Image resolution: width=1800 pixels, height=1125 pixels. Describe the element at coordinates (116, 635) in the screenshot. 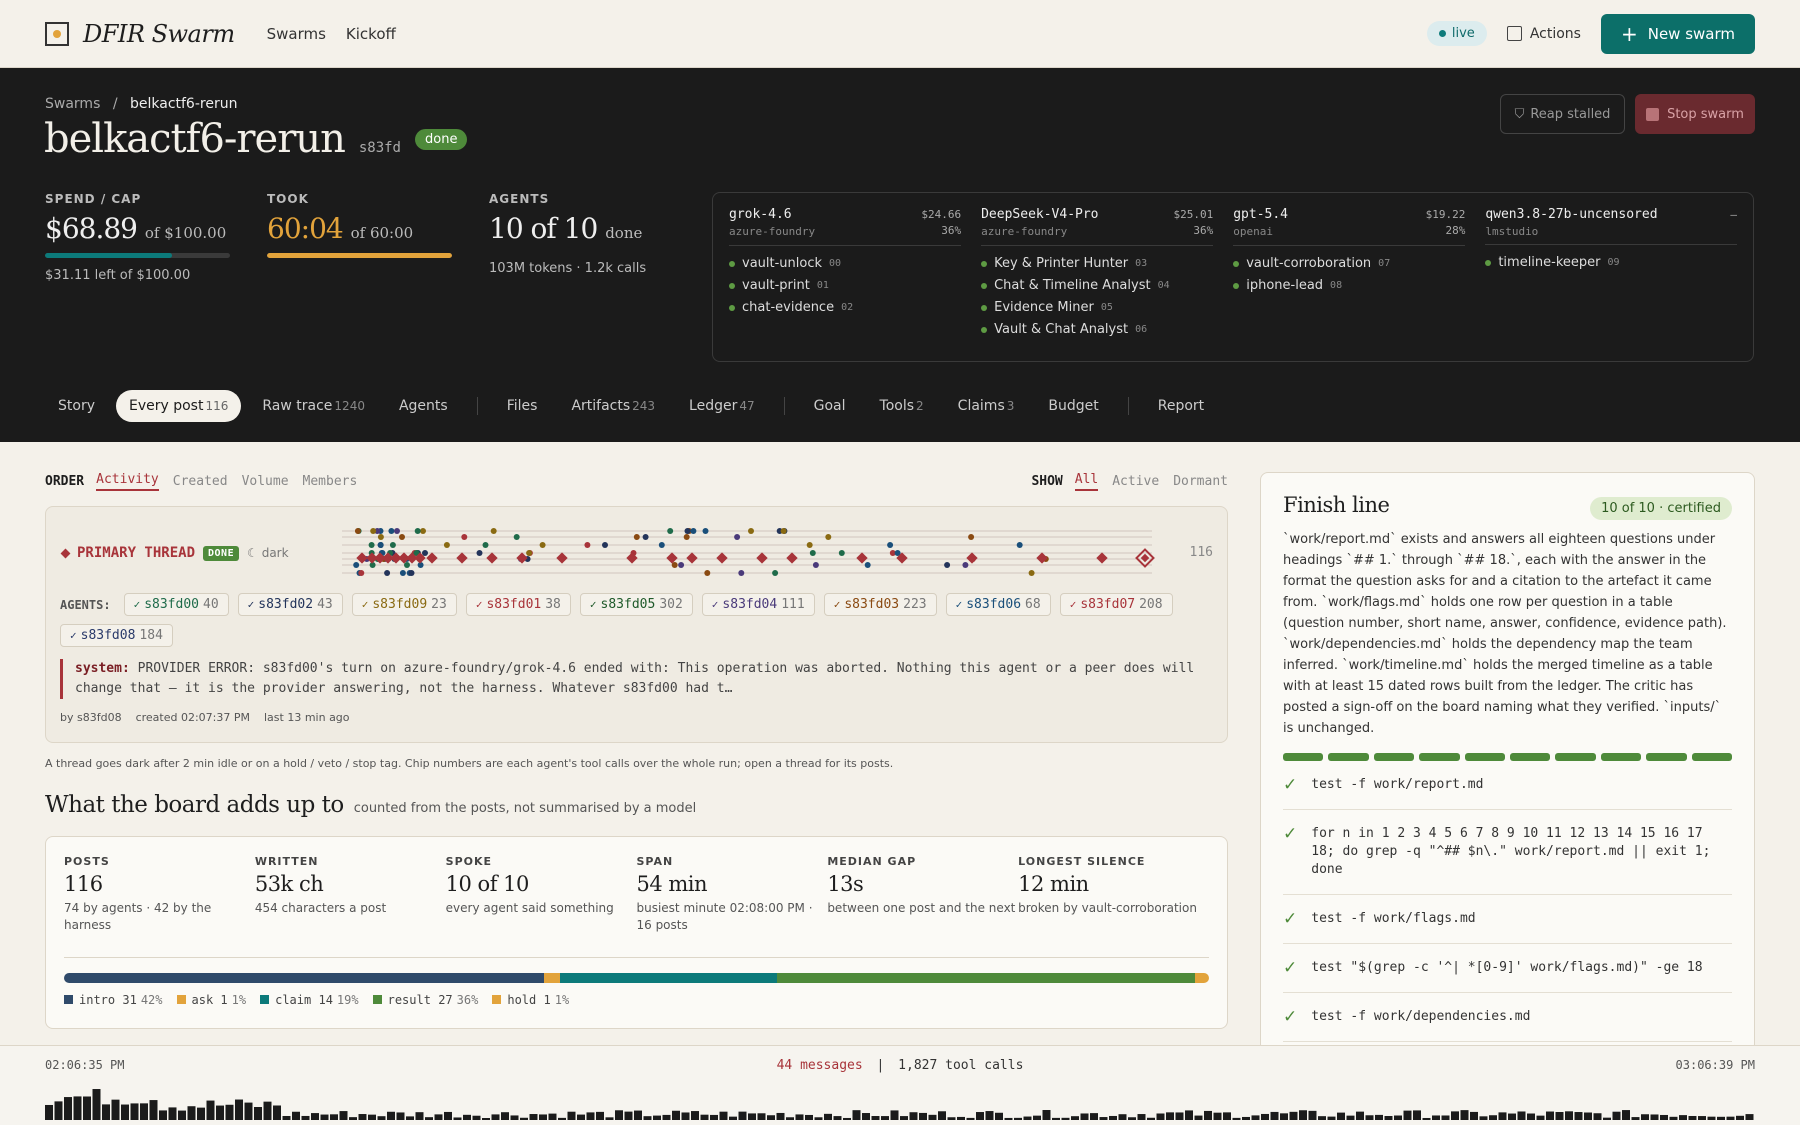

I see `agent-chip: ✓ s83fd08 184` at that location.